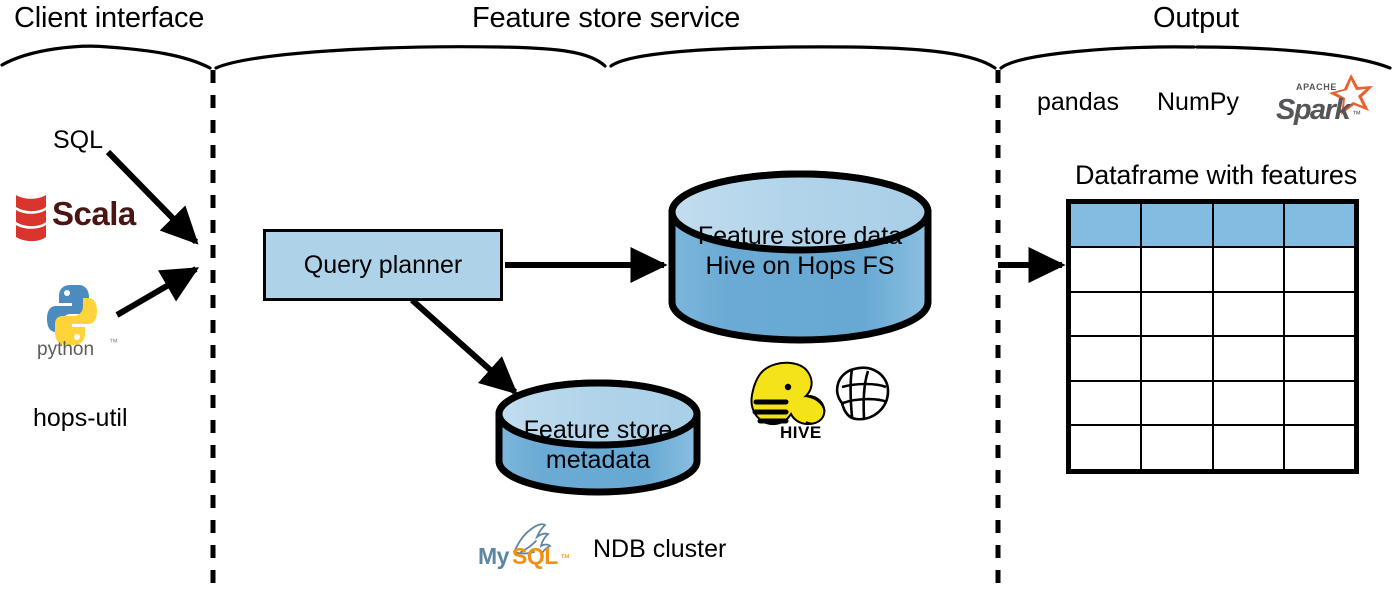 This screenshot has width=1394, height=590. I want to click on dataframe-grid, so click(1212, 336).